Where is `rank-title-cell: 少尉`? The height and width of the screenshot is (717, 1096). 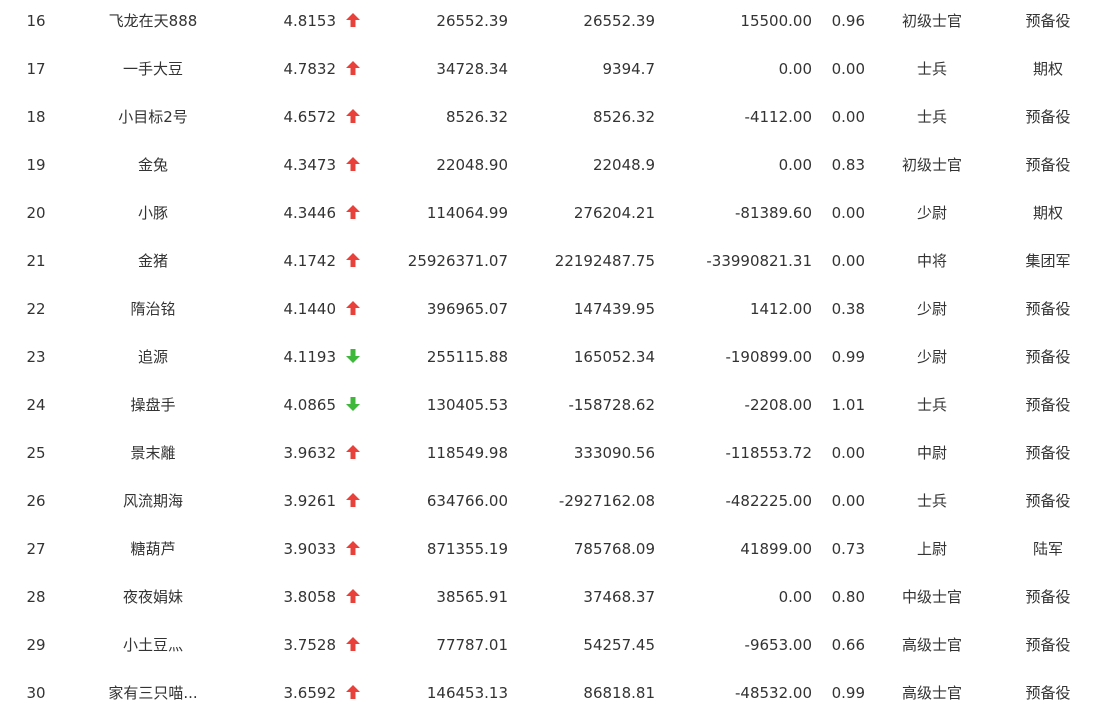
rank-title-cell: 少尉 is located at coordinates (931, 213).